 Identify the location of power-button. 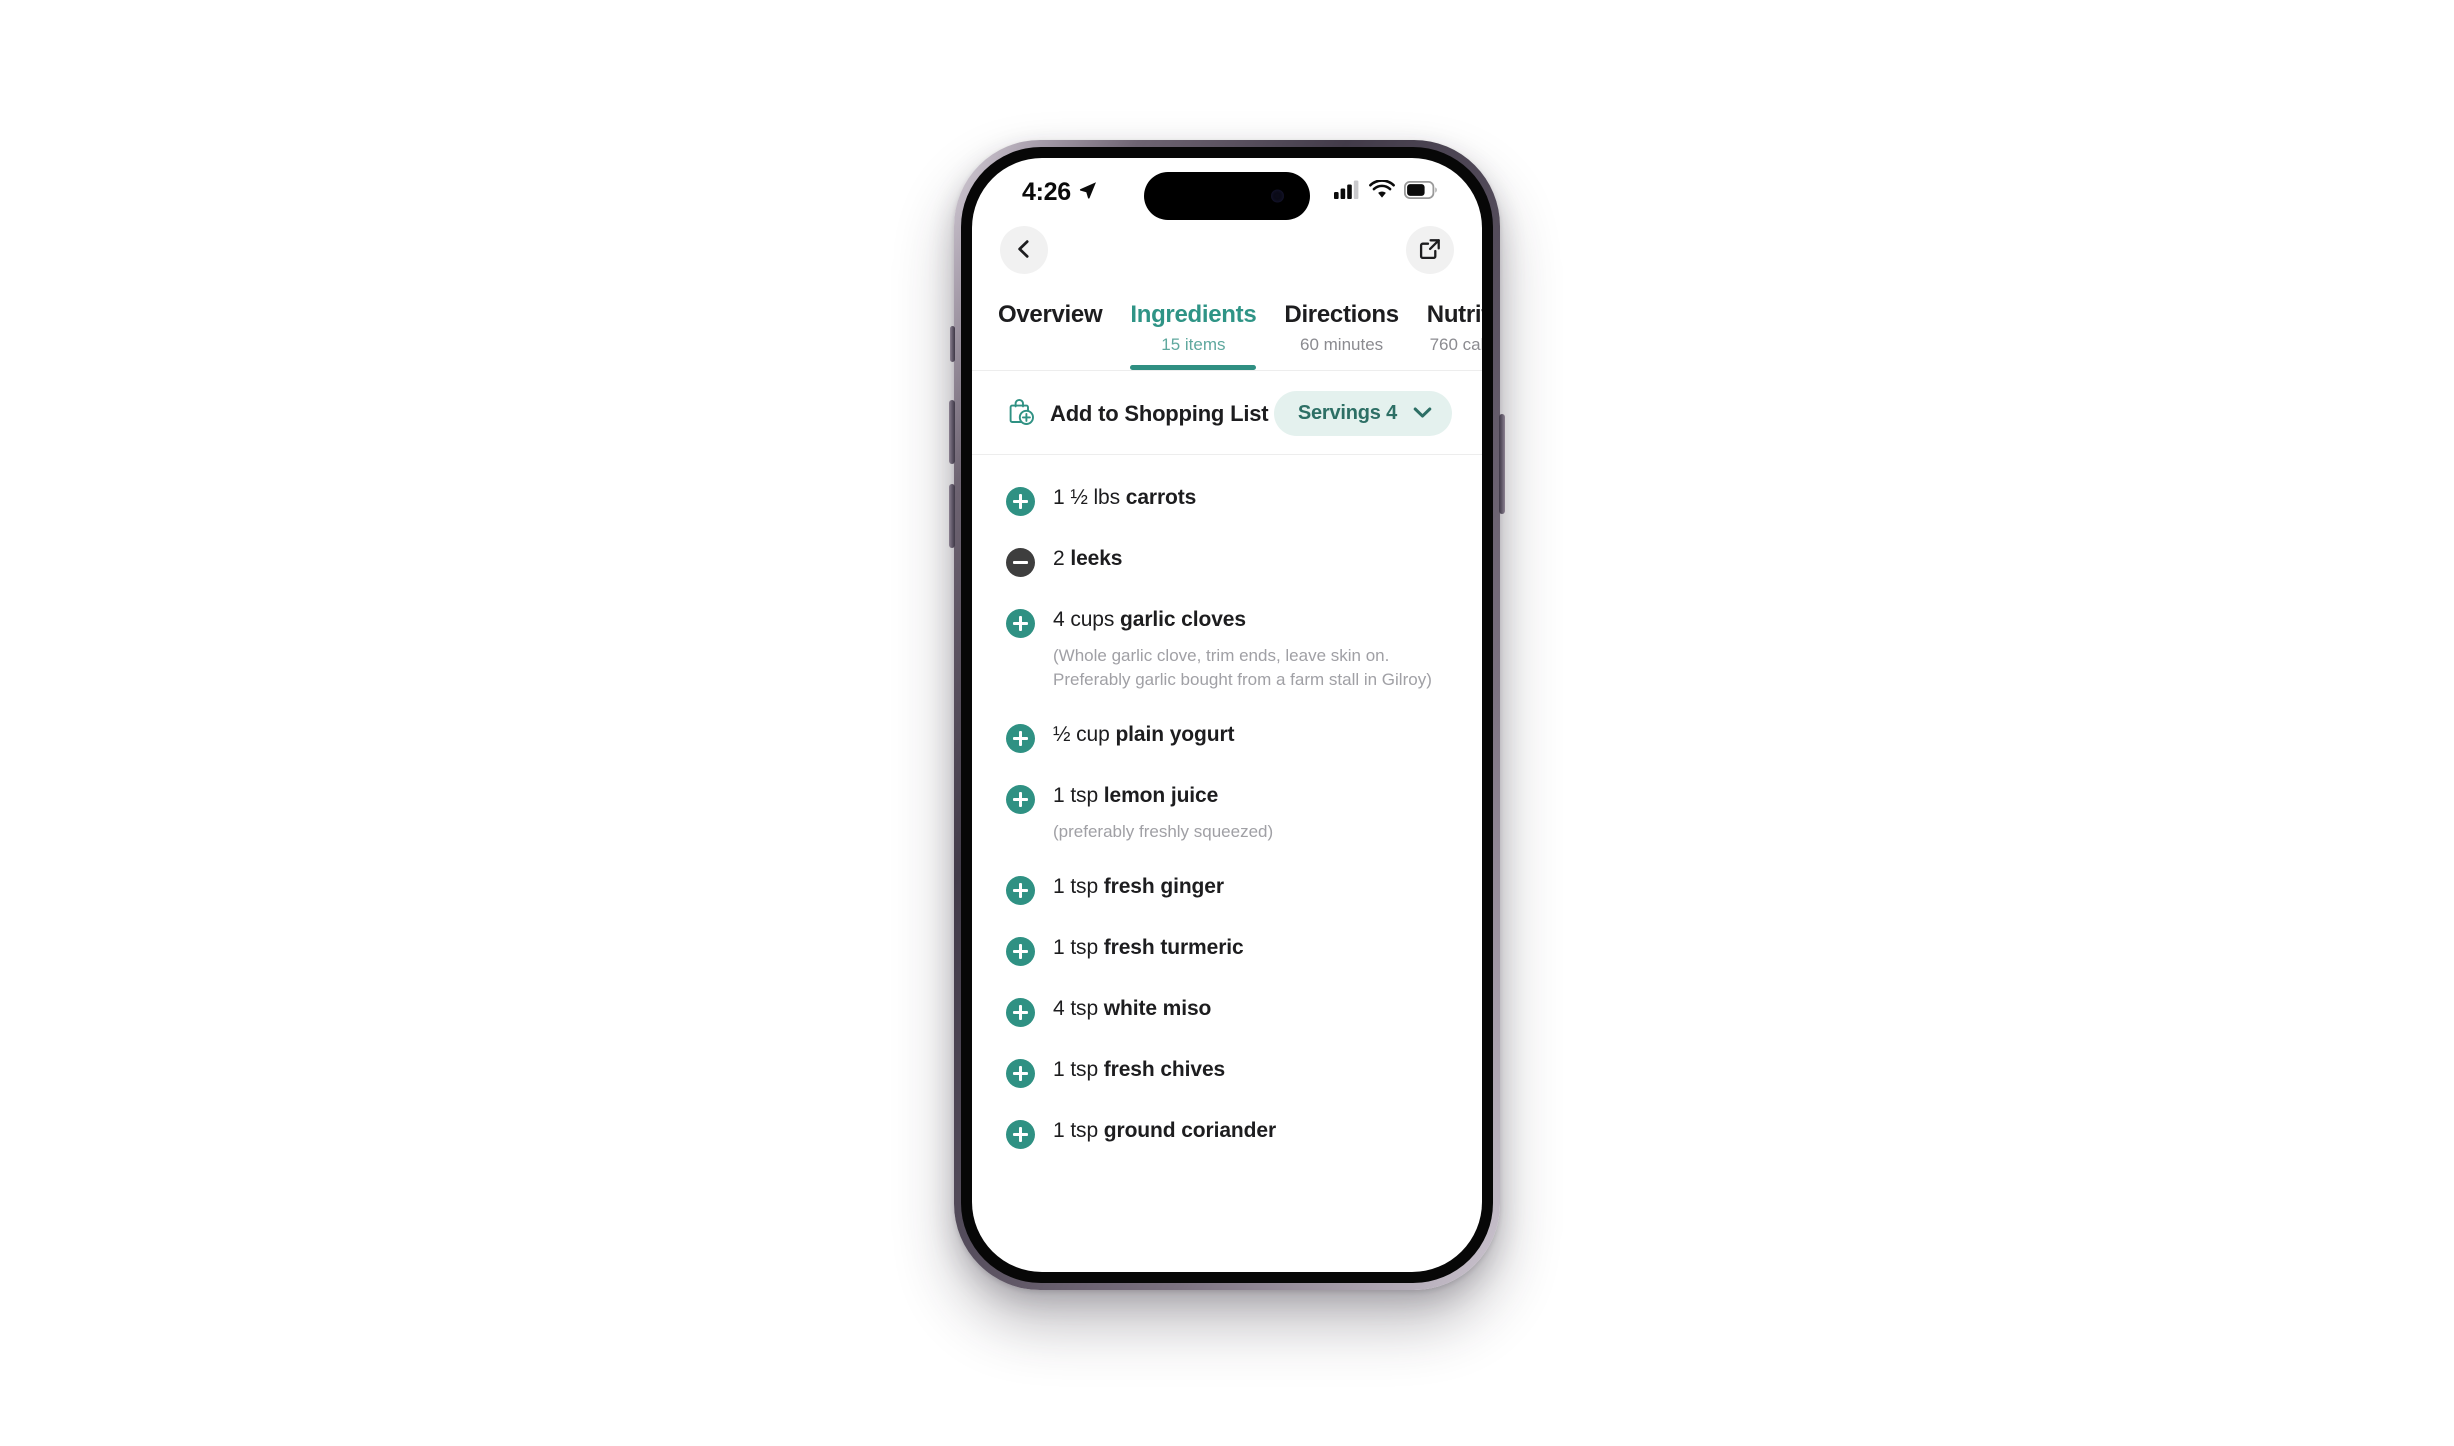
(1502, 464).